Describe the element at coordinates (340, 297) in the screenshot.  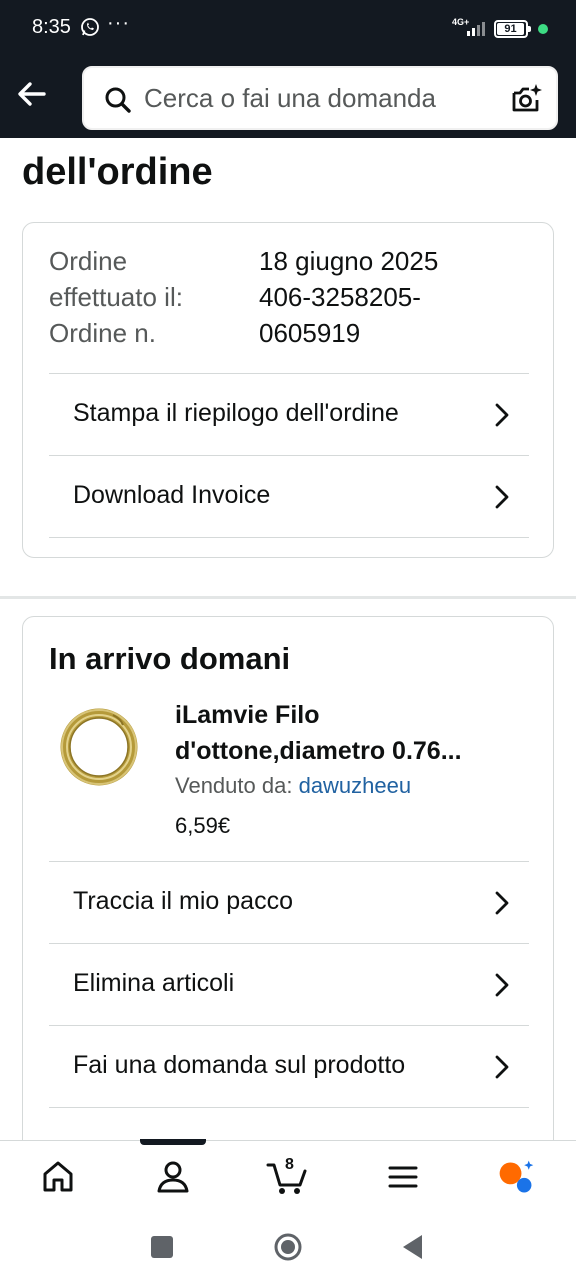
I see `order-number-value-line1: 406-3258205-` at that location.